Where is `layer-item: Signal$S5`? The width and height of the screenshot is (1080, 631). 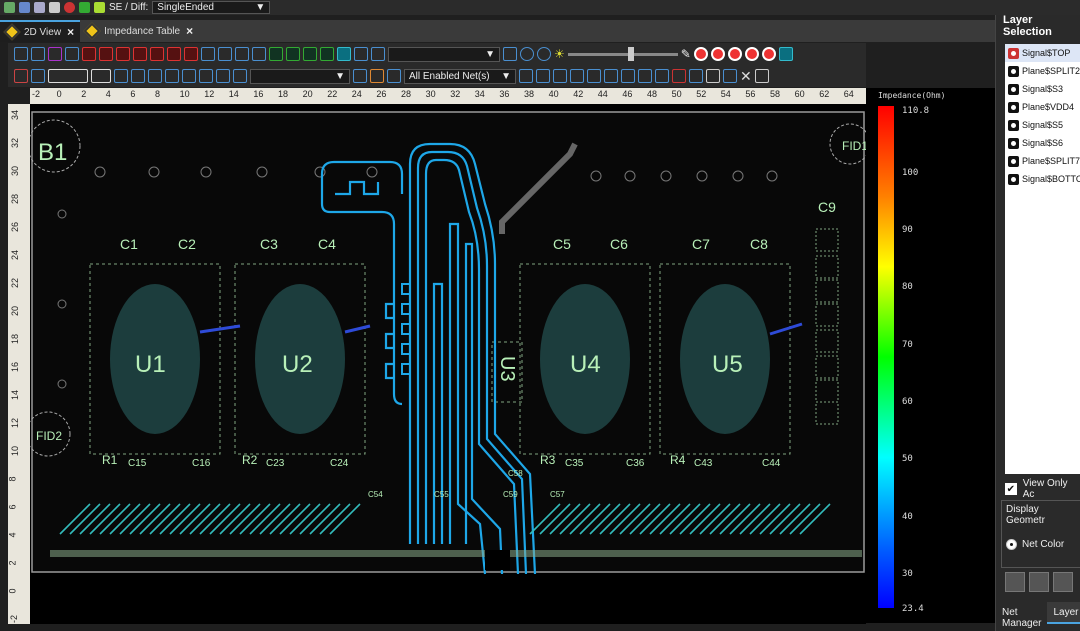
layer-item: Signal$S5 is located at coordinates (1042, 125).